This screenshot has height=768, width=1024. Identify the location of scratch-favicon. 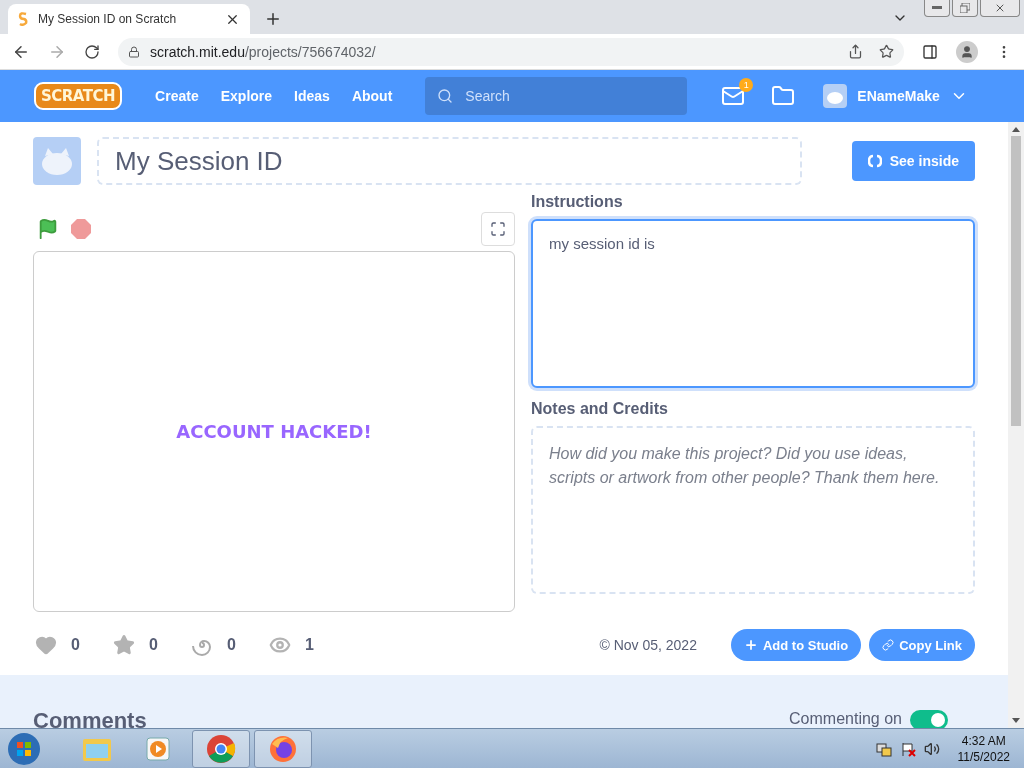
(23, 19).